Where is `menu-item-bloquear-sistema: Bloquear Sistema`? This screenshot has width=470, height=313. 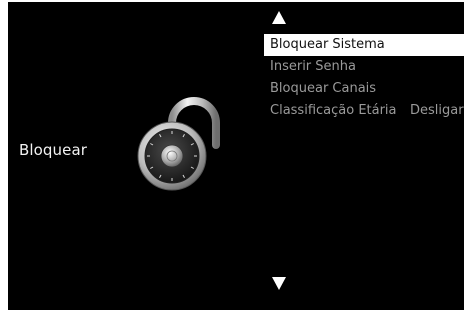 menu-item-bloquear-sistema: Bloquear Sistema is located at coordinates (364, 45).